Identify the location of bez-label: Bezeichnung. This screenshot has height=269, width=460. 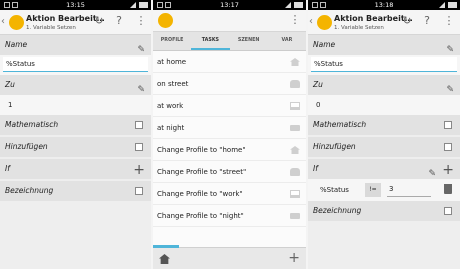
(29, 190).